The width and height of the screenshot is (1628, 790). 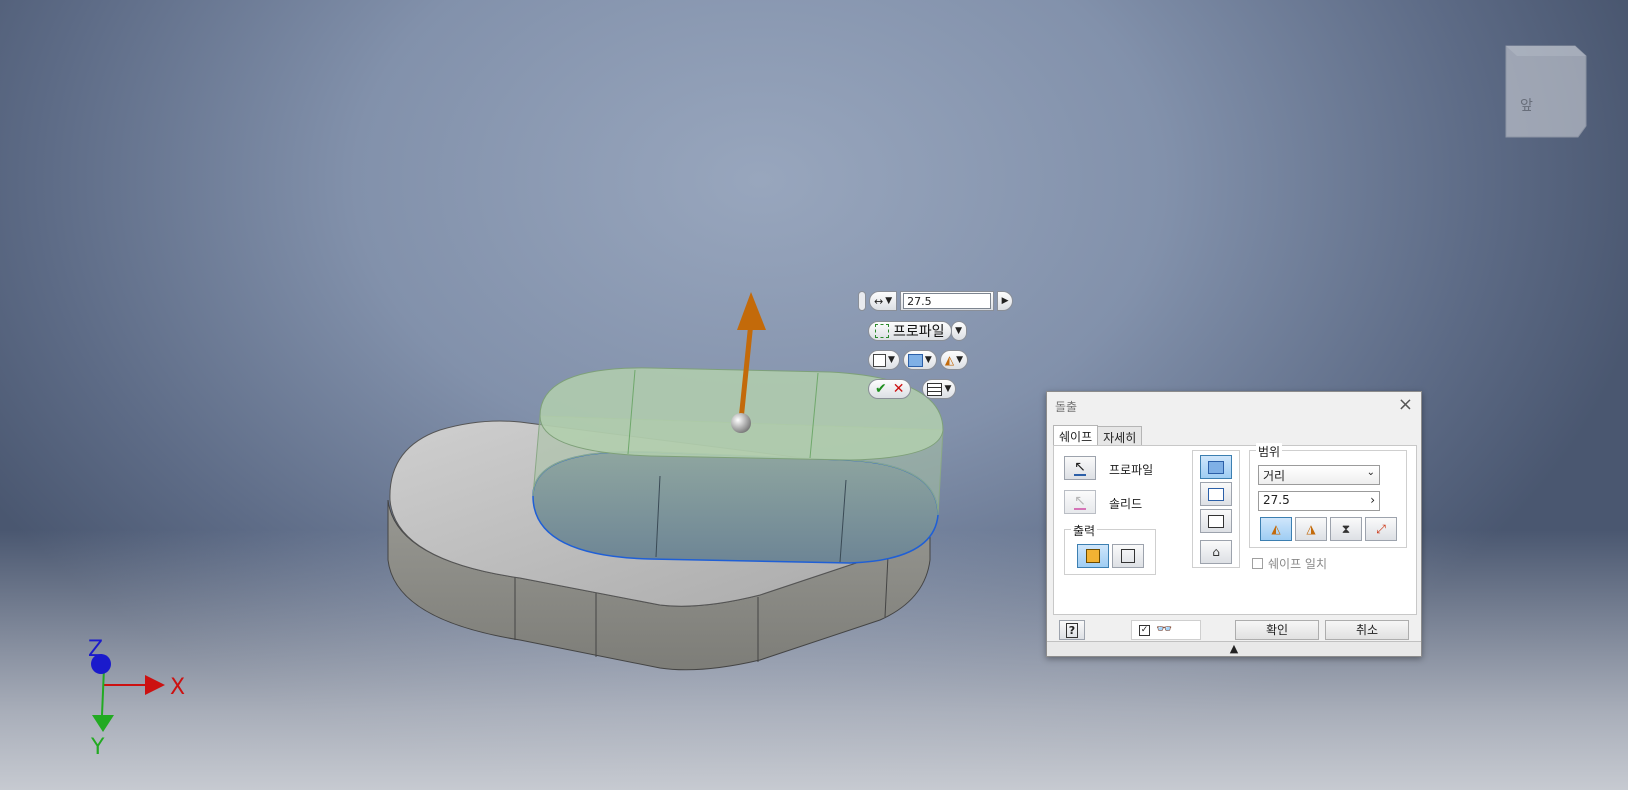 I want to click on chevron-right-icon: ▶, so click(x=1005, y=301).